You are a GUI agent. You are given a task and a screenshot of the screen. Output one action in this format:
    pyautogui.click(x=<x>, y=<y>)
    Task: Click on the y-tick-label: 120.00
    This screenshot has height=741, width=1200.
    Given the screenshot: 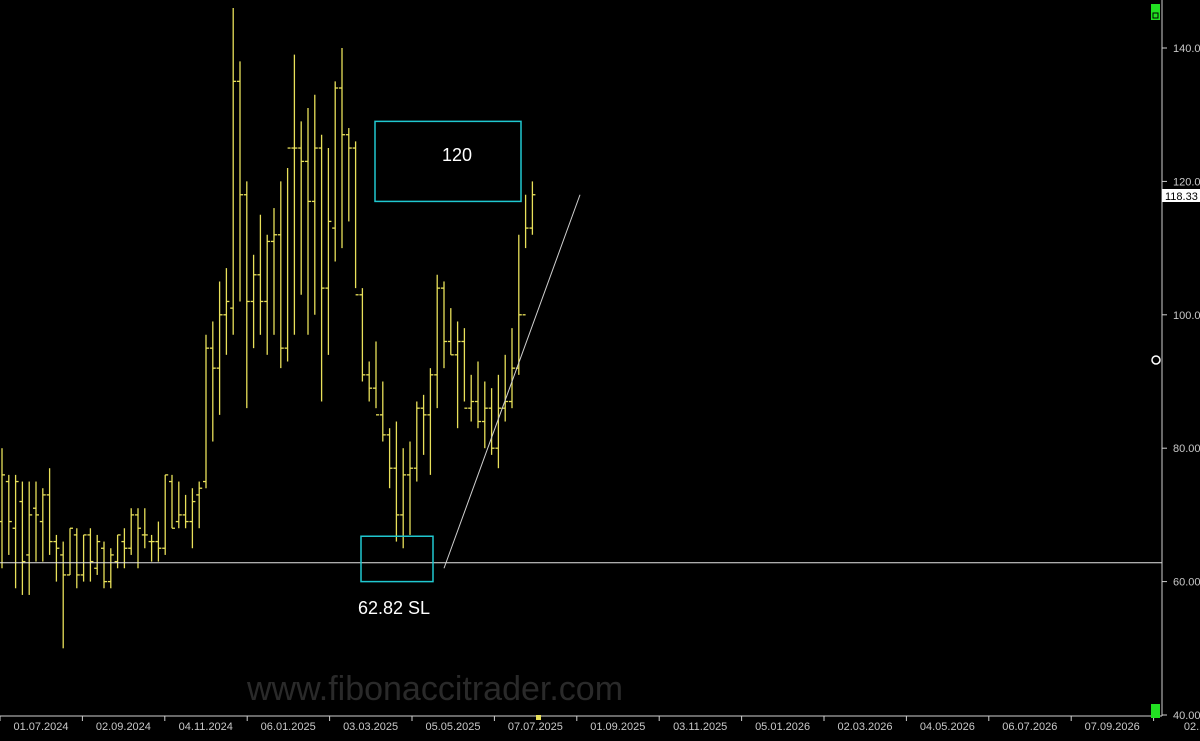 What is the action you would take?
    pyautogui.click(x=1186, y=182)
    